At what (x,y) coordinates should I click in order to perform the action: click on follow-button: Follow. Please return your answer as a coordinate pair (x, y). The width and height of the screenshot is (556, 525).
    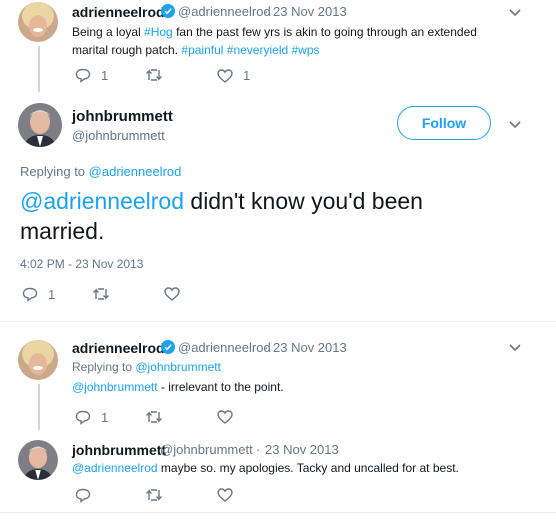
    Looking at the image, I should click on (444, 123).